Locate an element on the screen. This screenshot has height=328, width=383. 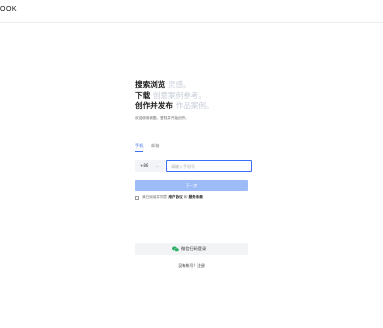
wechat-login-button: 微信扫码登录 is located at coordinates (191, 249).